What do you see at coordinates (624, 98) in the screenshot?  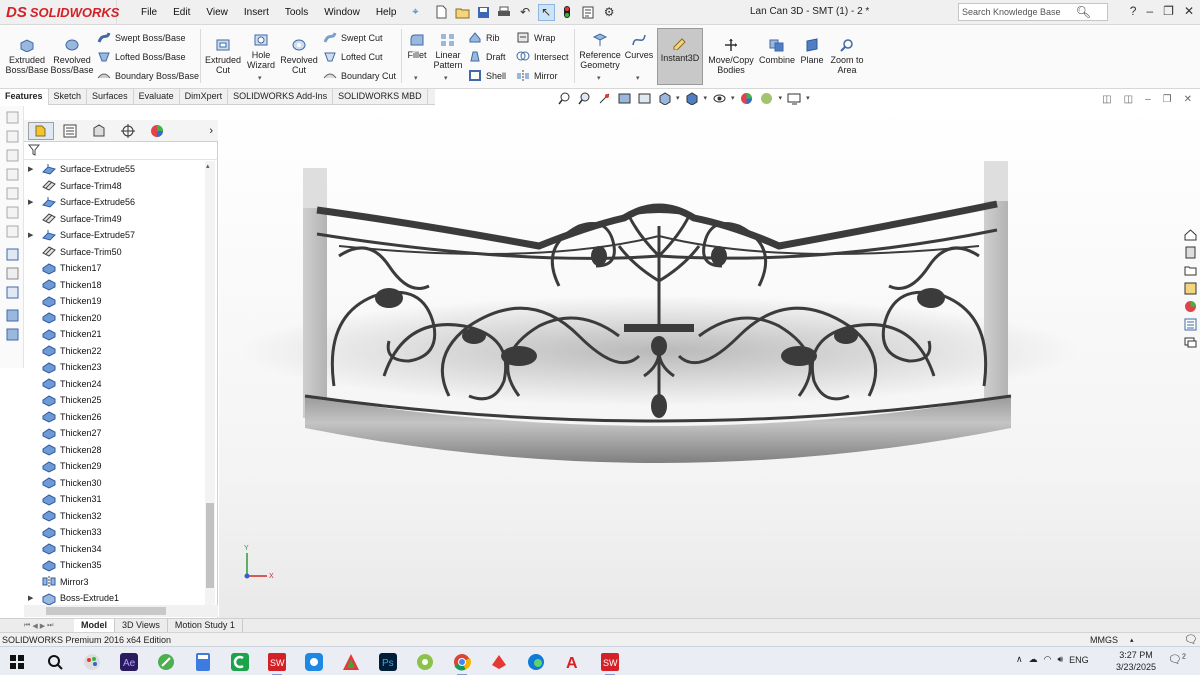 I see `section-view-icon` at bounding box center [624, 98].